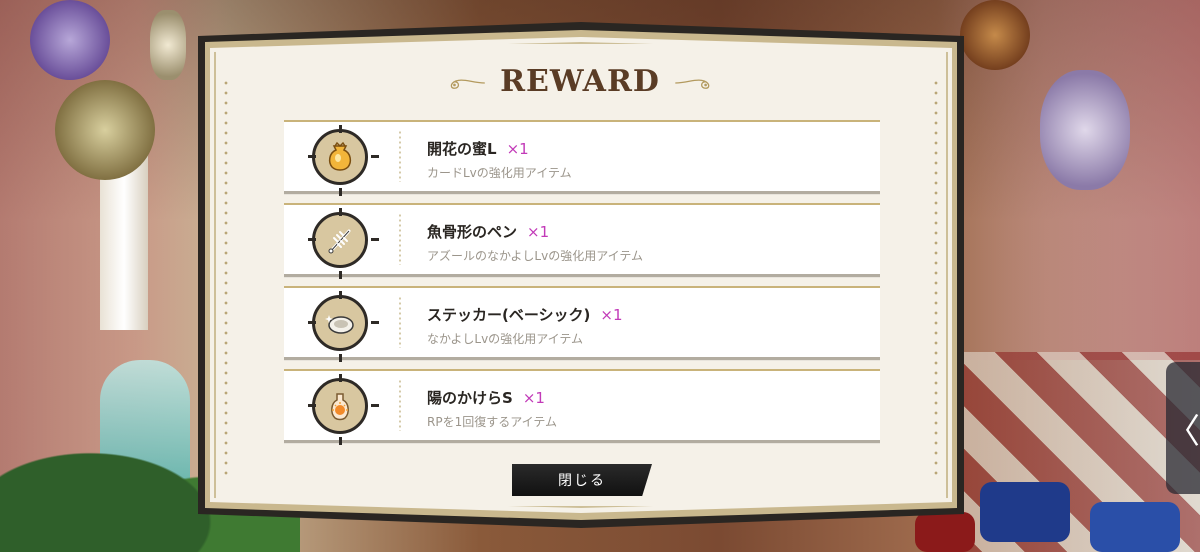 This screenshot has height=552, width=1200. I want to click on chevron-left-icon: 〈, so click(1183, 431).